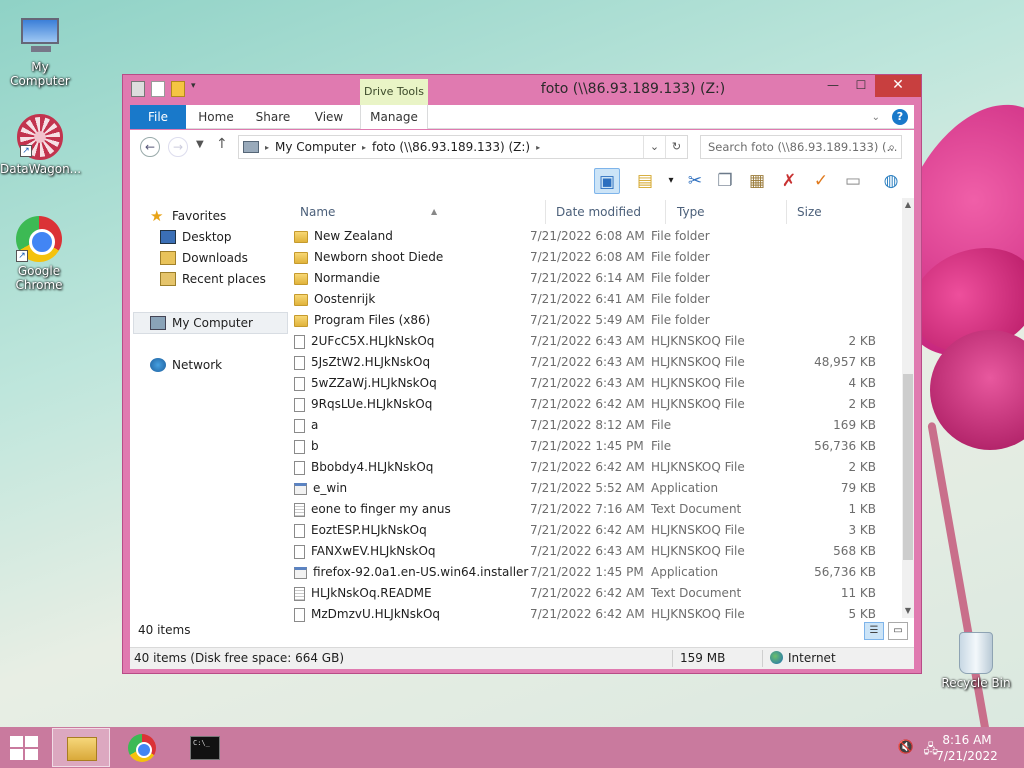 This screenshot has width=1024, height=768. I want to click on nav-downloads: Downloads, so click(204, 258).